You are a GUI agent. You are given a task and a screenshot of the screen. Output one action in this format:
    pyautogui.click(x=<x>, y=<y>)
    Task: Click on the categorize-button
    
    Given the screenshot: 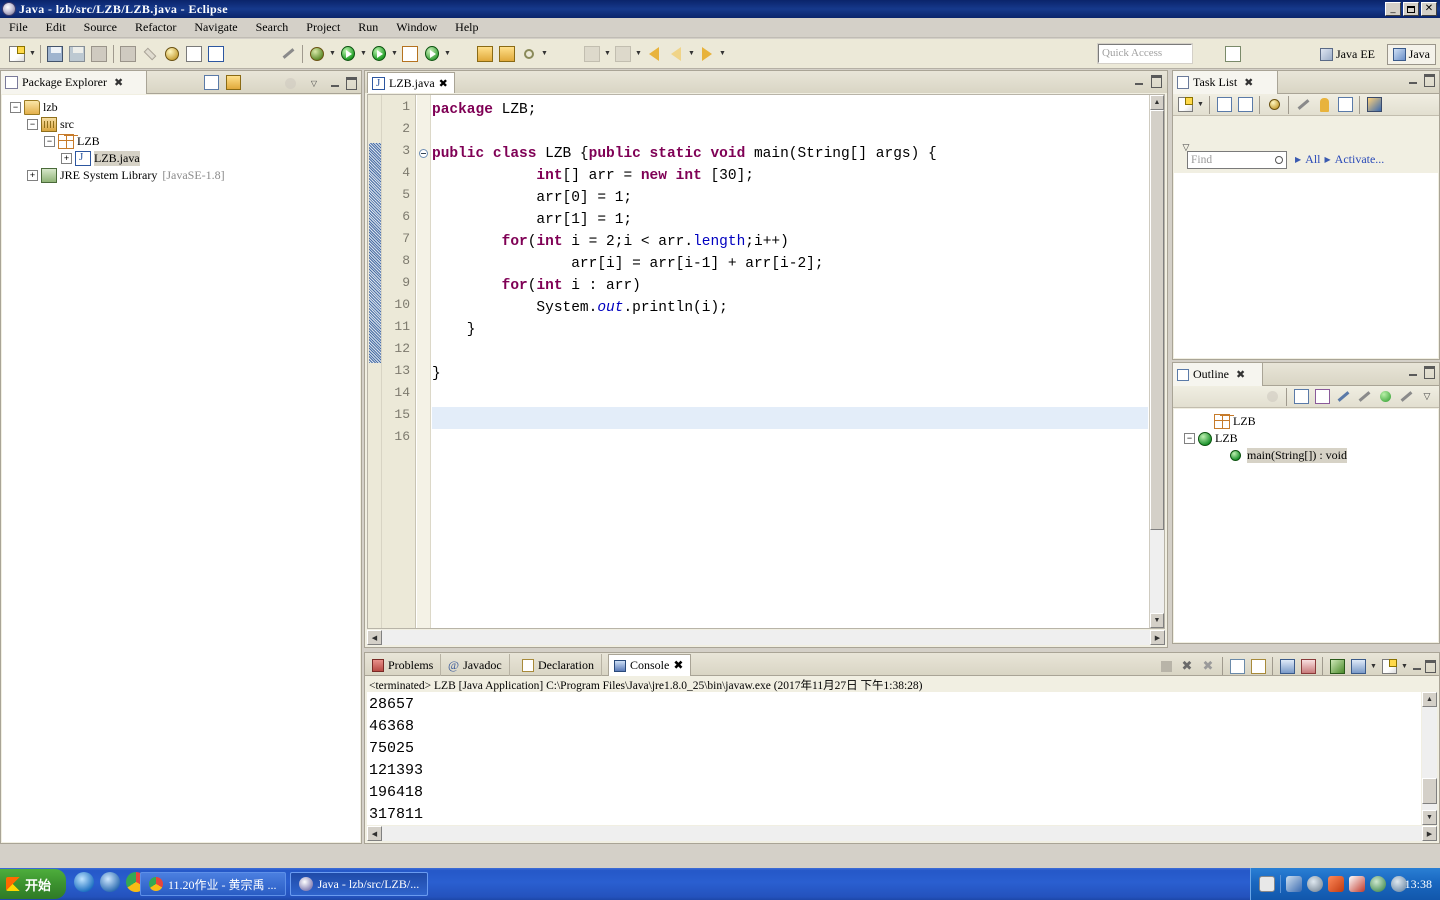 What is the action you would take?
    pyautogui.click(x=1224, y=104)
    